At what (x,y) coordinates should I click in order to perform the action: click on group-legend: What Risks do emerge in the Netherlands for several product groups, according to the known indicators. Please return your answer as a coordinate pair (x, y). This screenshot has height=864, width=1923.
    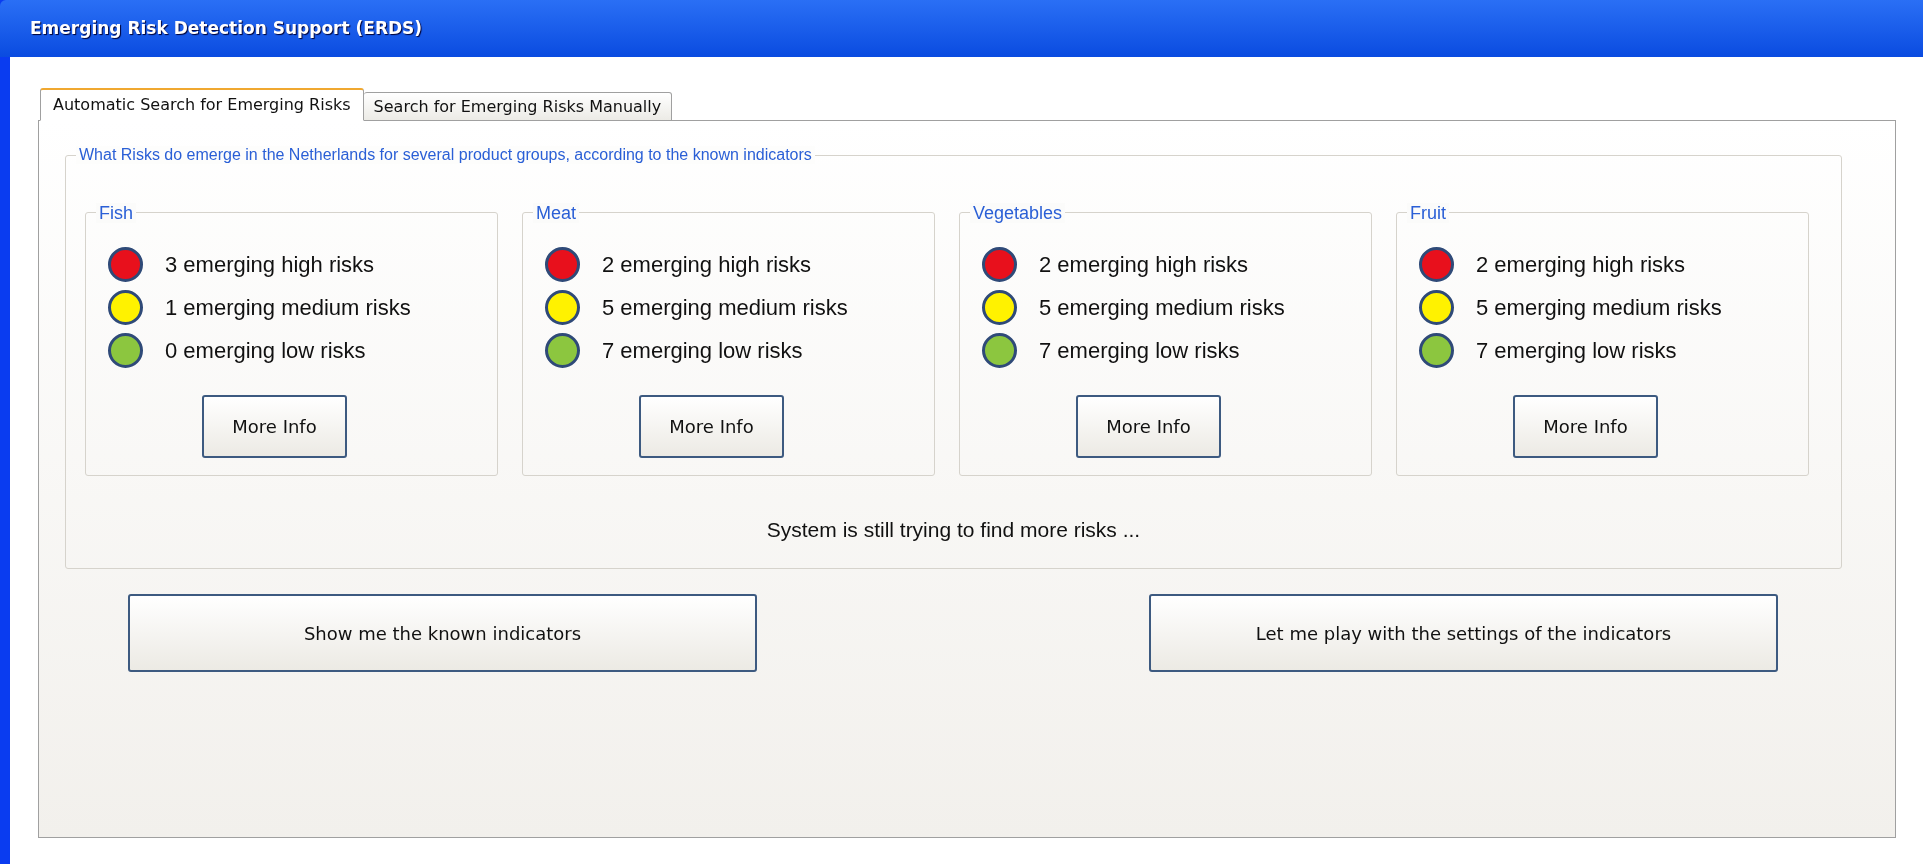
    Looking at the image, I should click on (445, 155).